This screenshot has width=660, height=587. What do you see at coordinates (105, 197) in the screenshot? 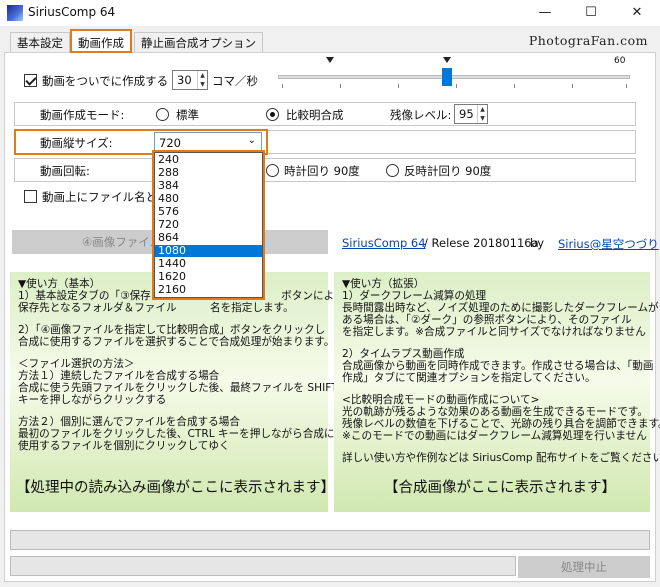
I see `overlay-filename-label: 動画上にファイル名と撮` at bounding box center [105, 197].